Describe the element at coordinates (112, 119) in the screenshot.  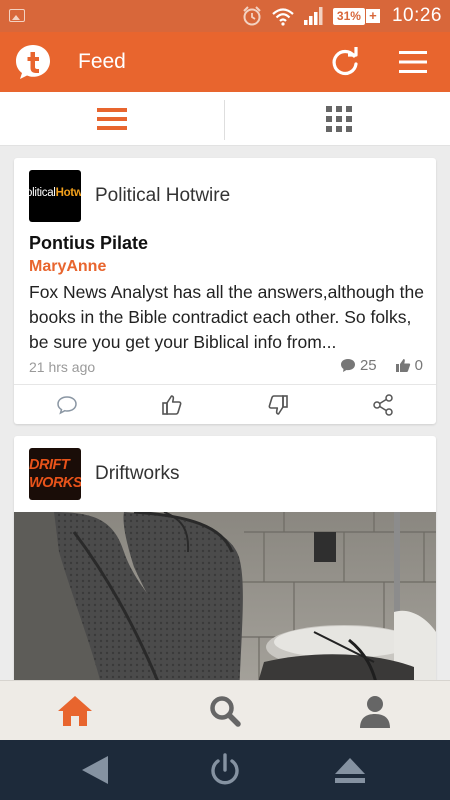
I see `list-view-icon` at that location.